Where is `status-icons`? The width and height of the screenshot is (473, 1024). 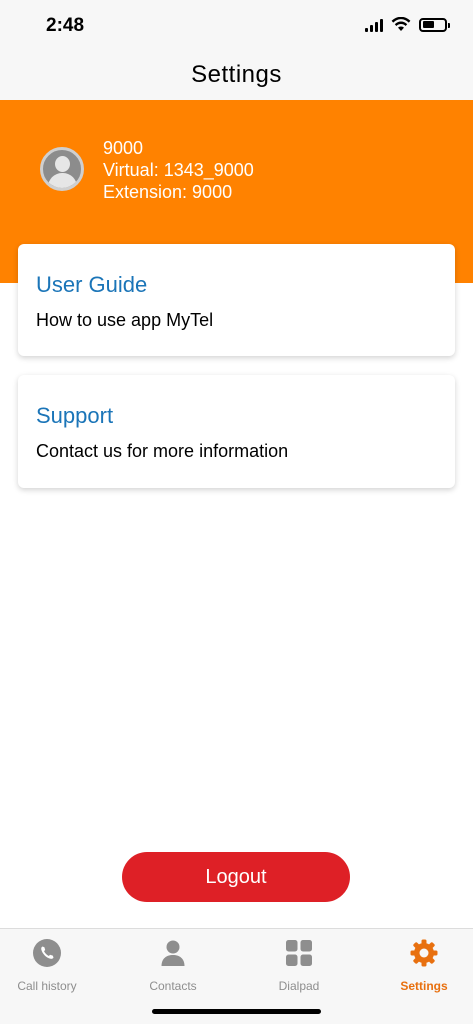 status-icons is located at coordinates (407, 24).